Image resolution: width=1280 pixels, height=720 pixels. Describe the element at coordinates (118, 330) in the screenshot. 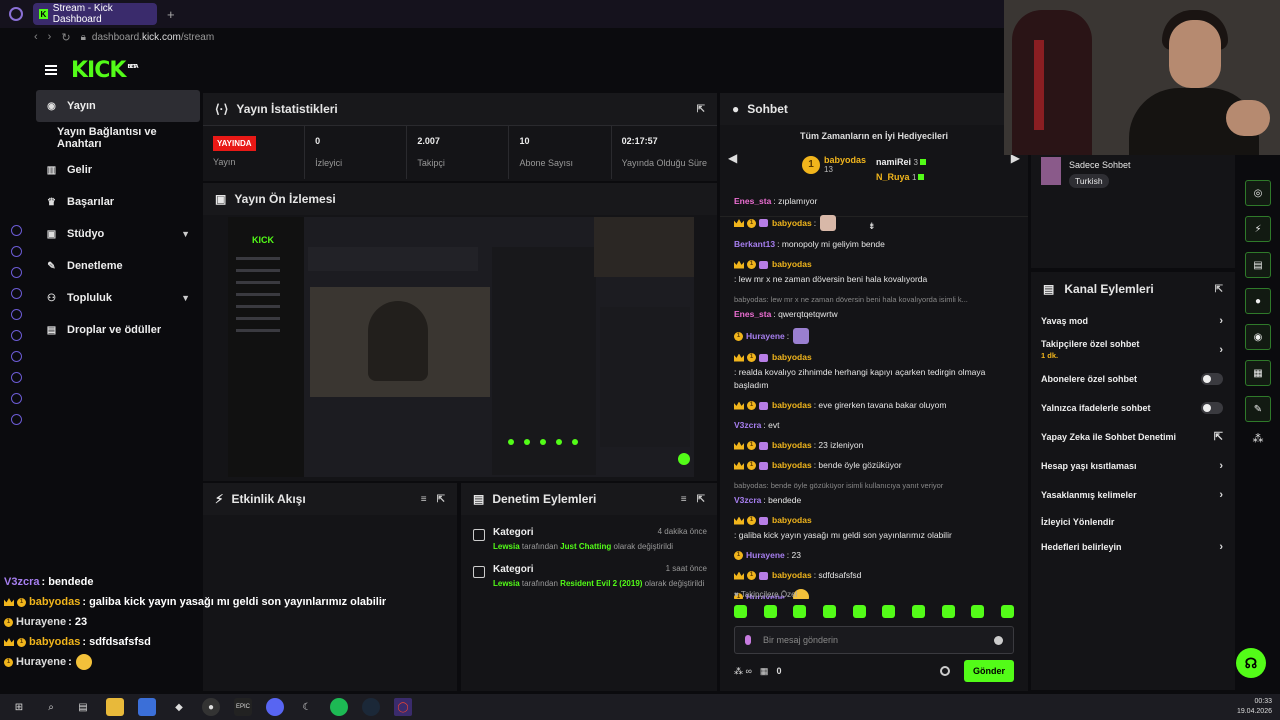

I see `sidebar-item-droplar: ▤ Droplar ve ödüller` at that location.